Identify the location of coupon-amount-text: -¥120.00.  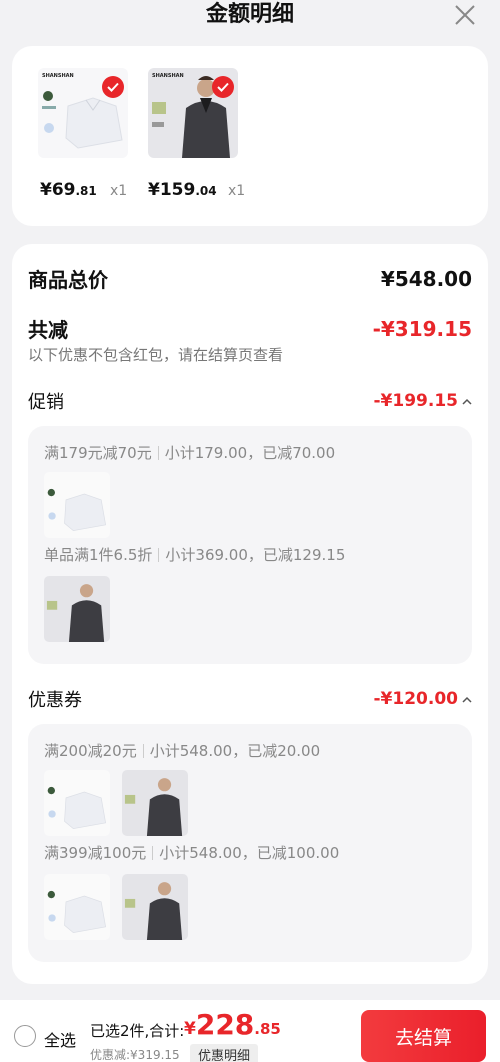
(416, 699).